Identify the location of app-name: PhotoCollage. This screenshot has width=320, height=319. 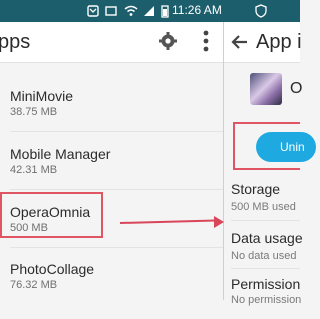
(52, 269).